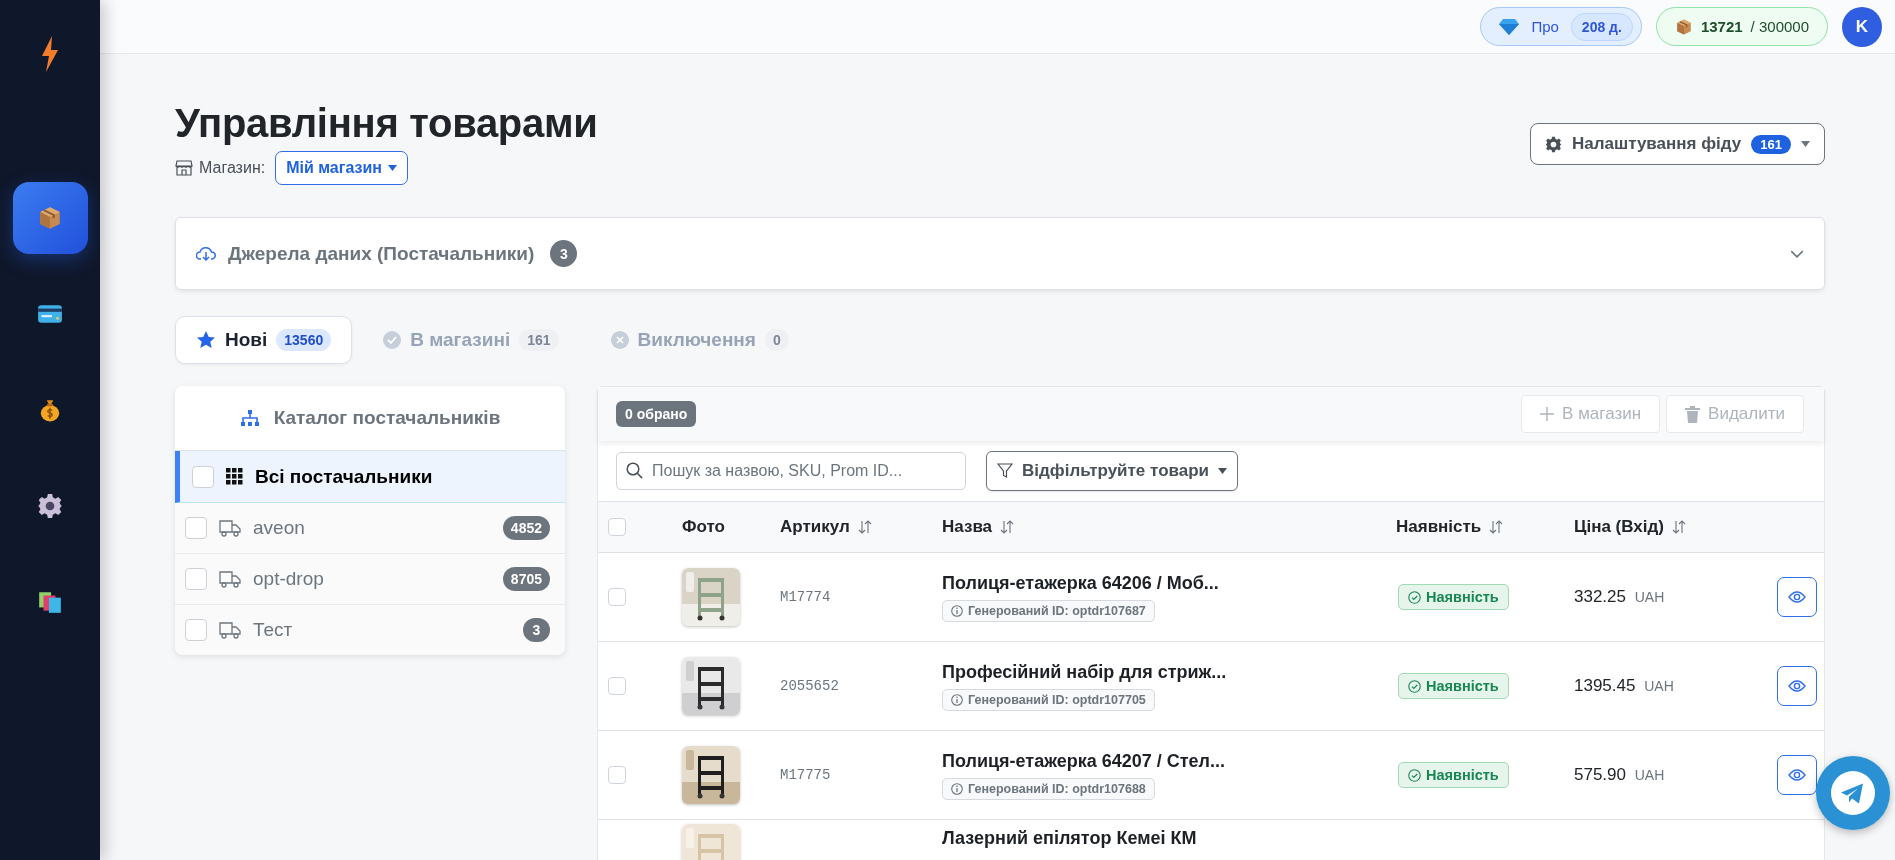 The height and width of the screenshot is (860, 1895). I want to click on supplier-name: aveon, so click(279, 528).